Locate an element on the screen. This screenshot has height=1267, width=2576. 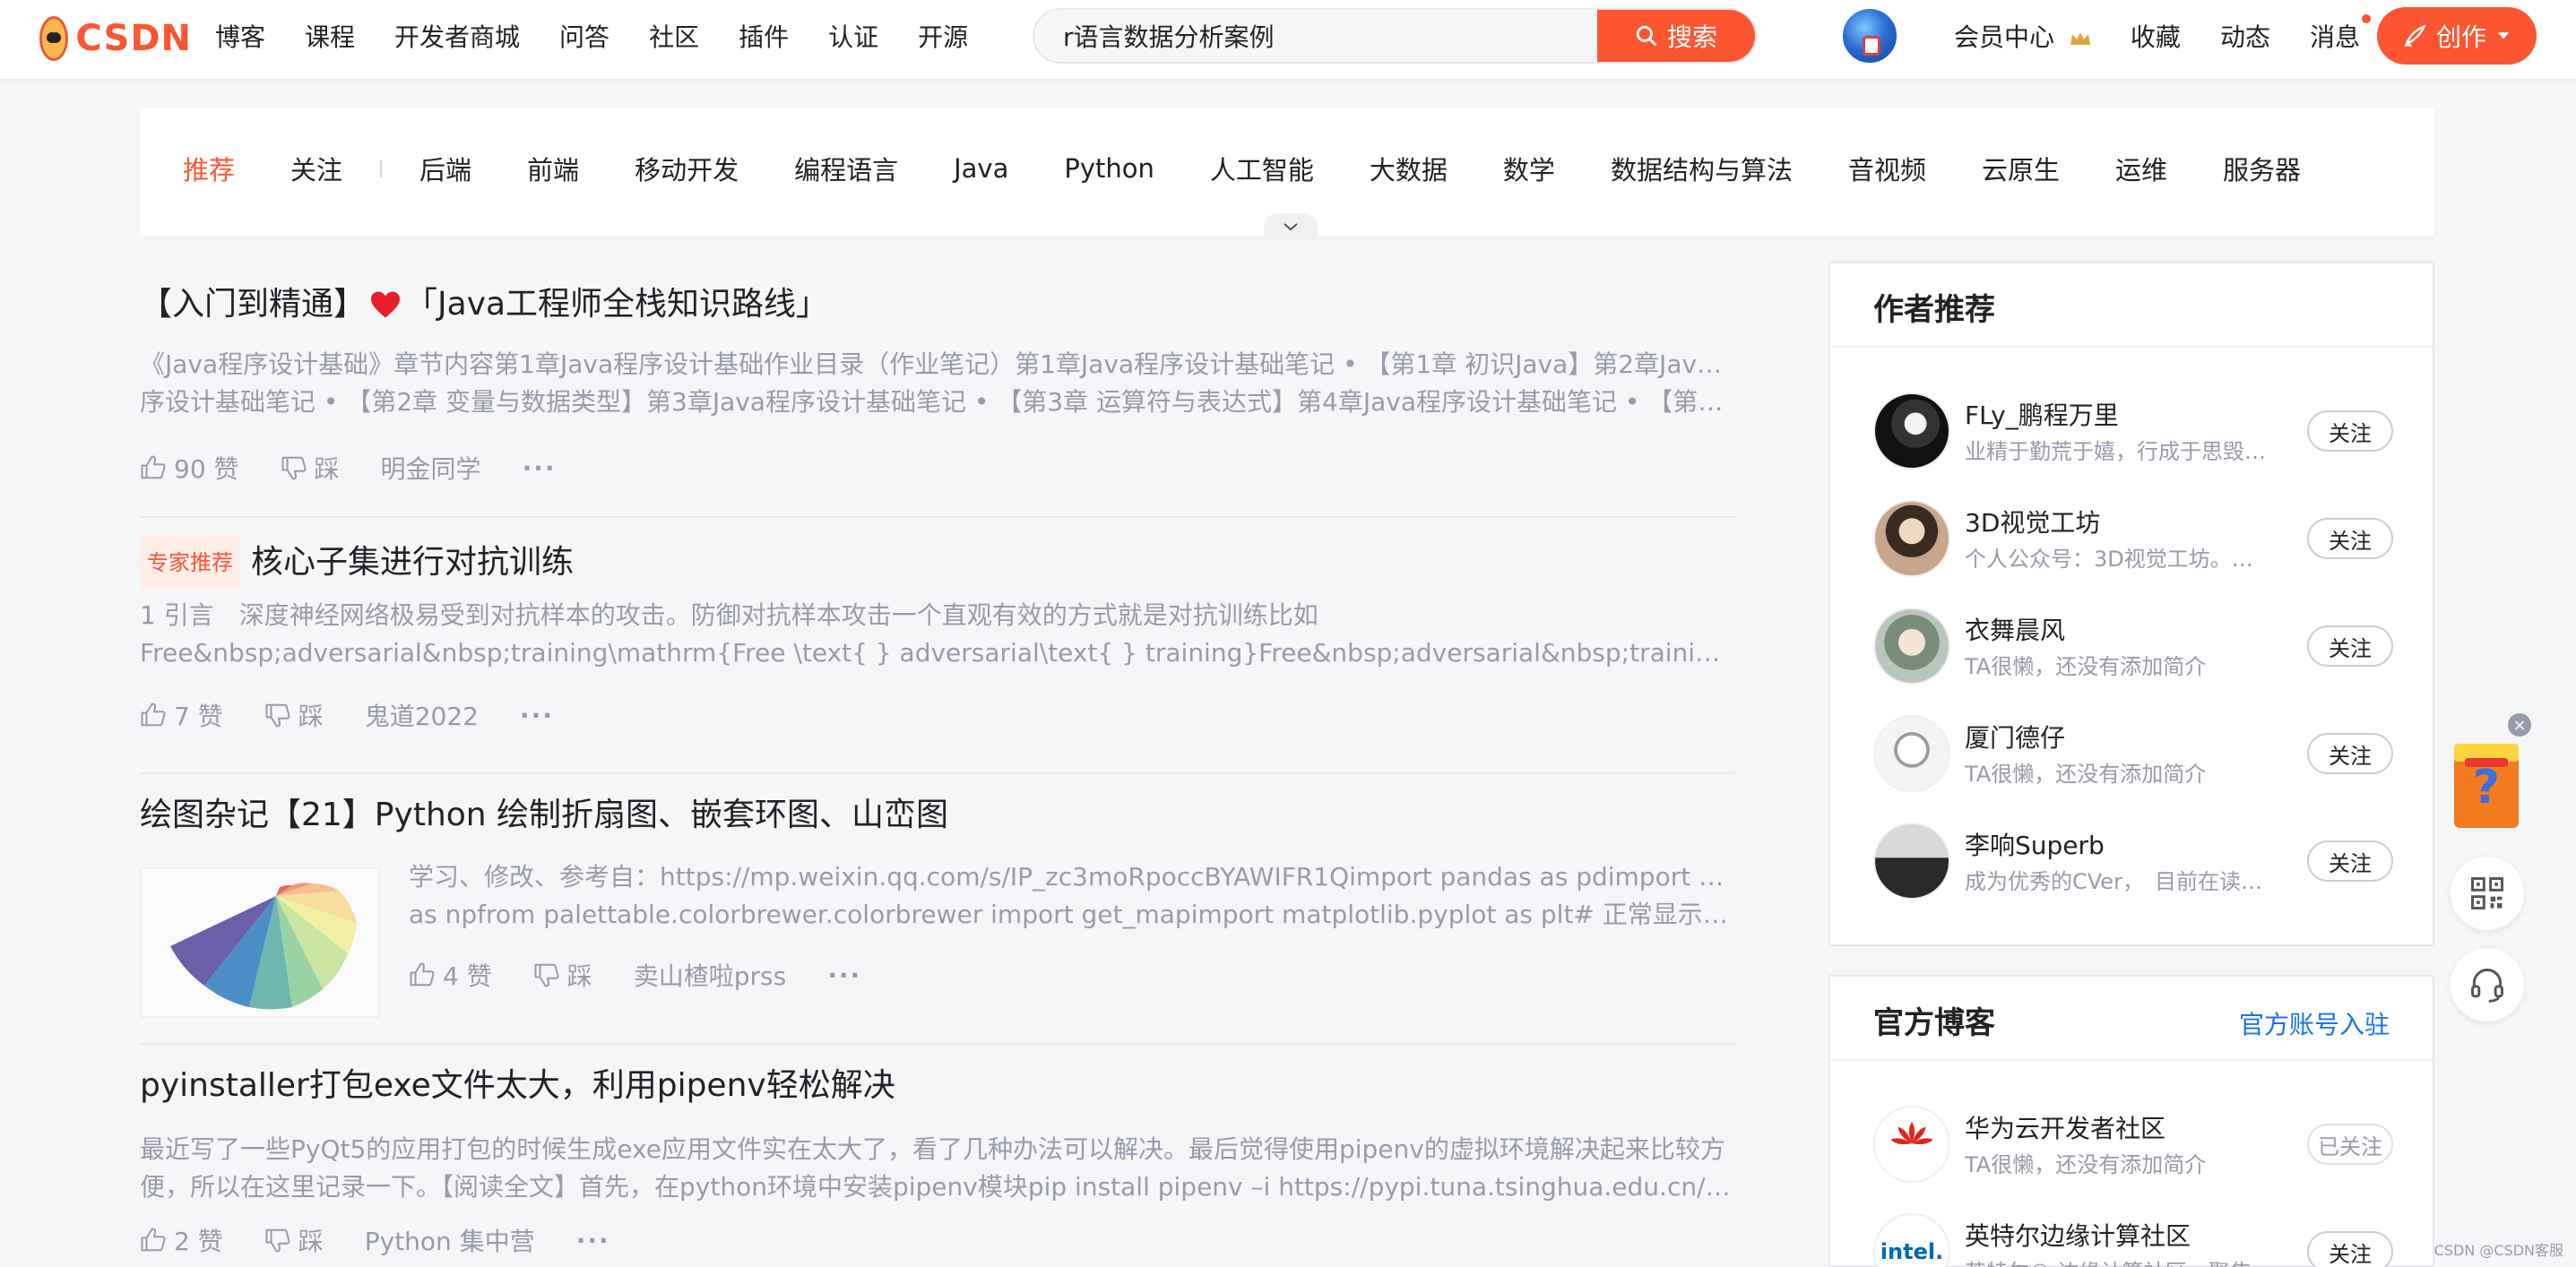
followed-button: 已关注 is located at coordinates (2350, 1144).